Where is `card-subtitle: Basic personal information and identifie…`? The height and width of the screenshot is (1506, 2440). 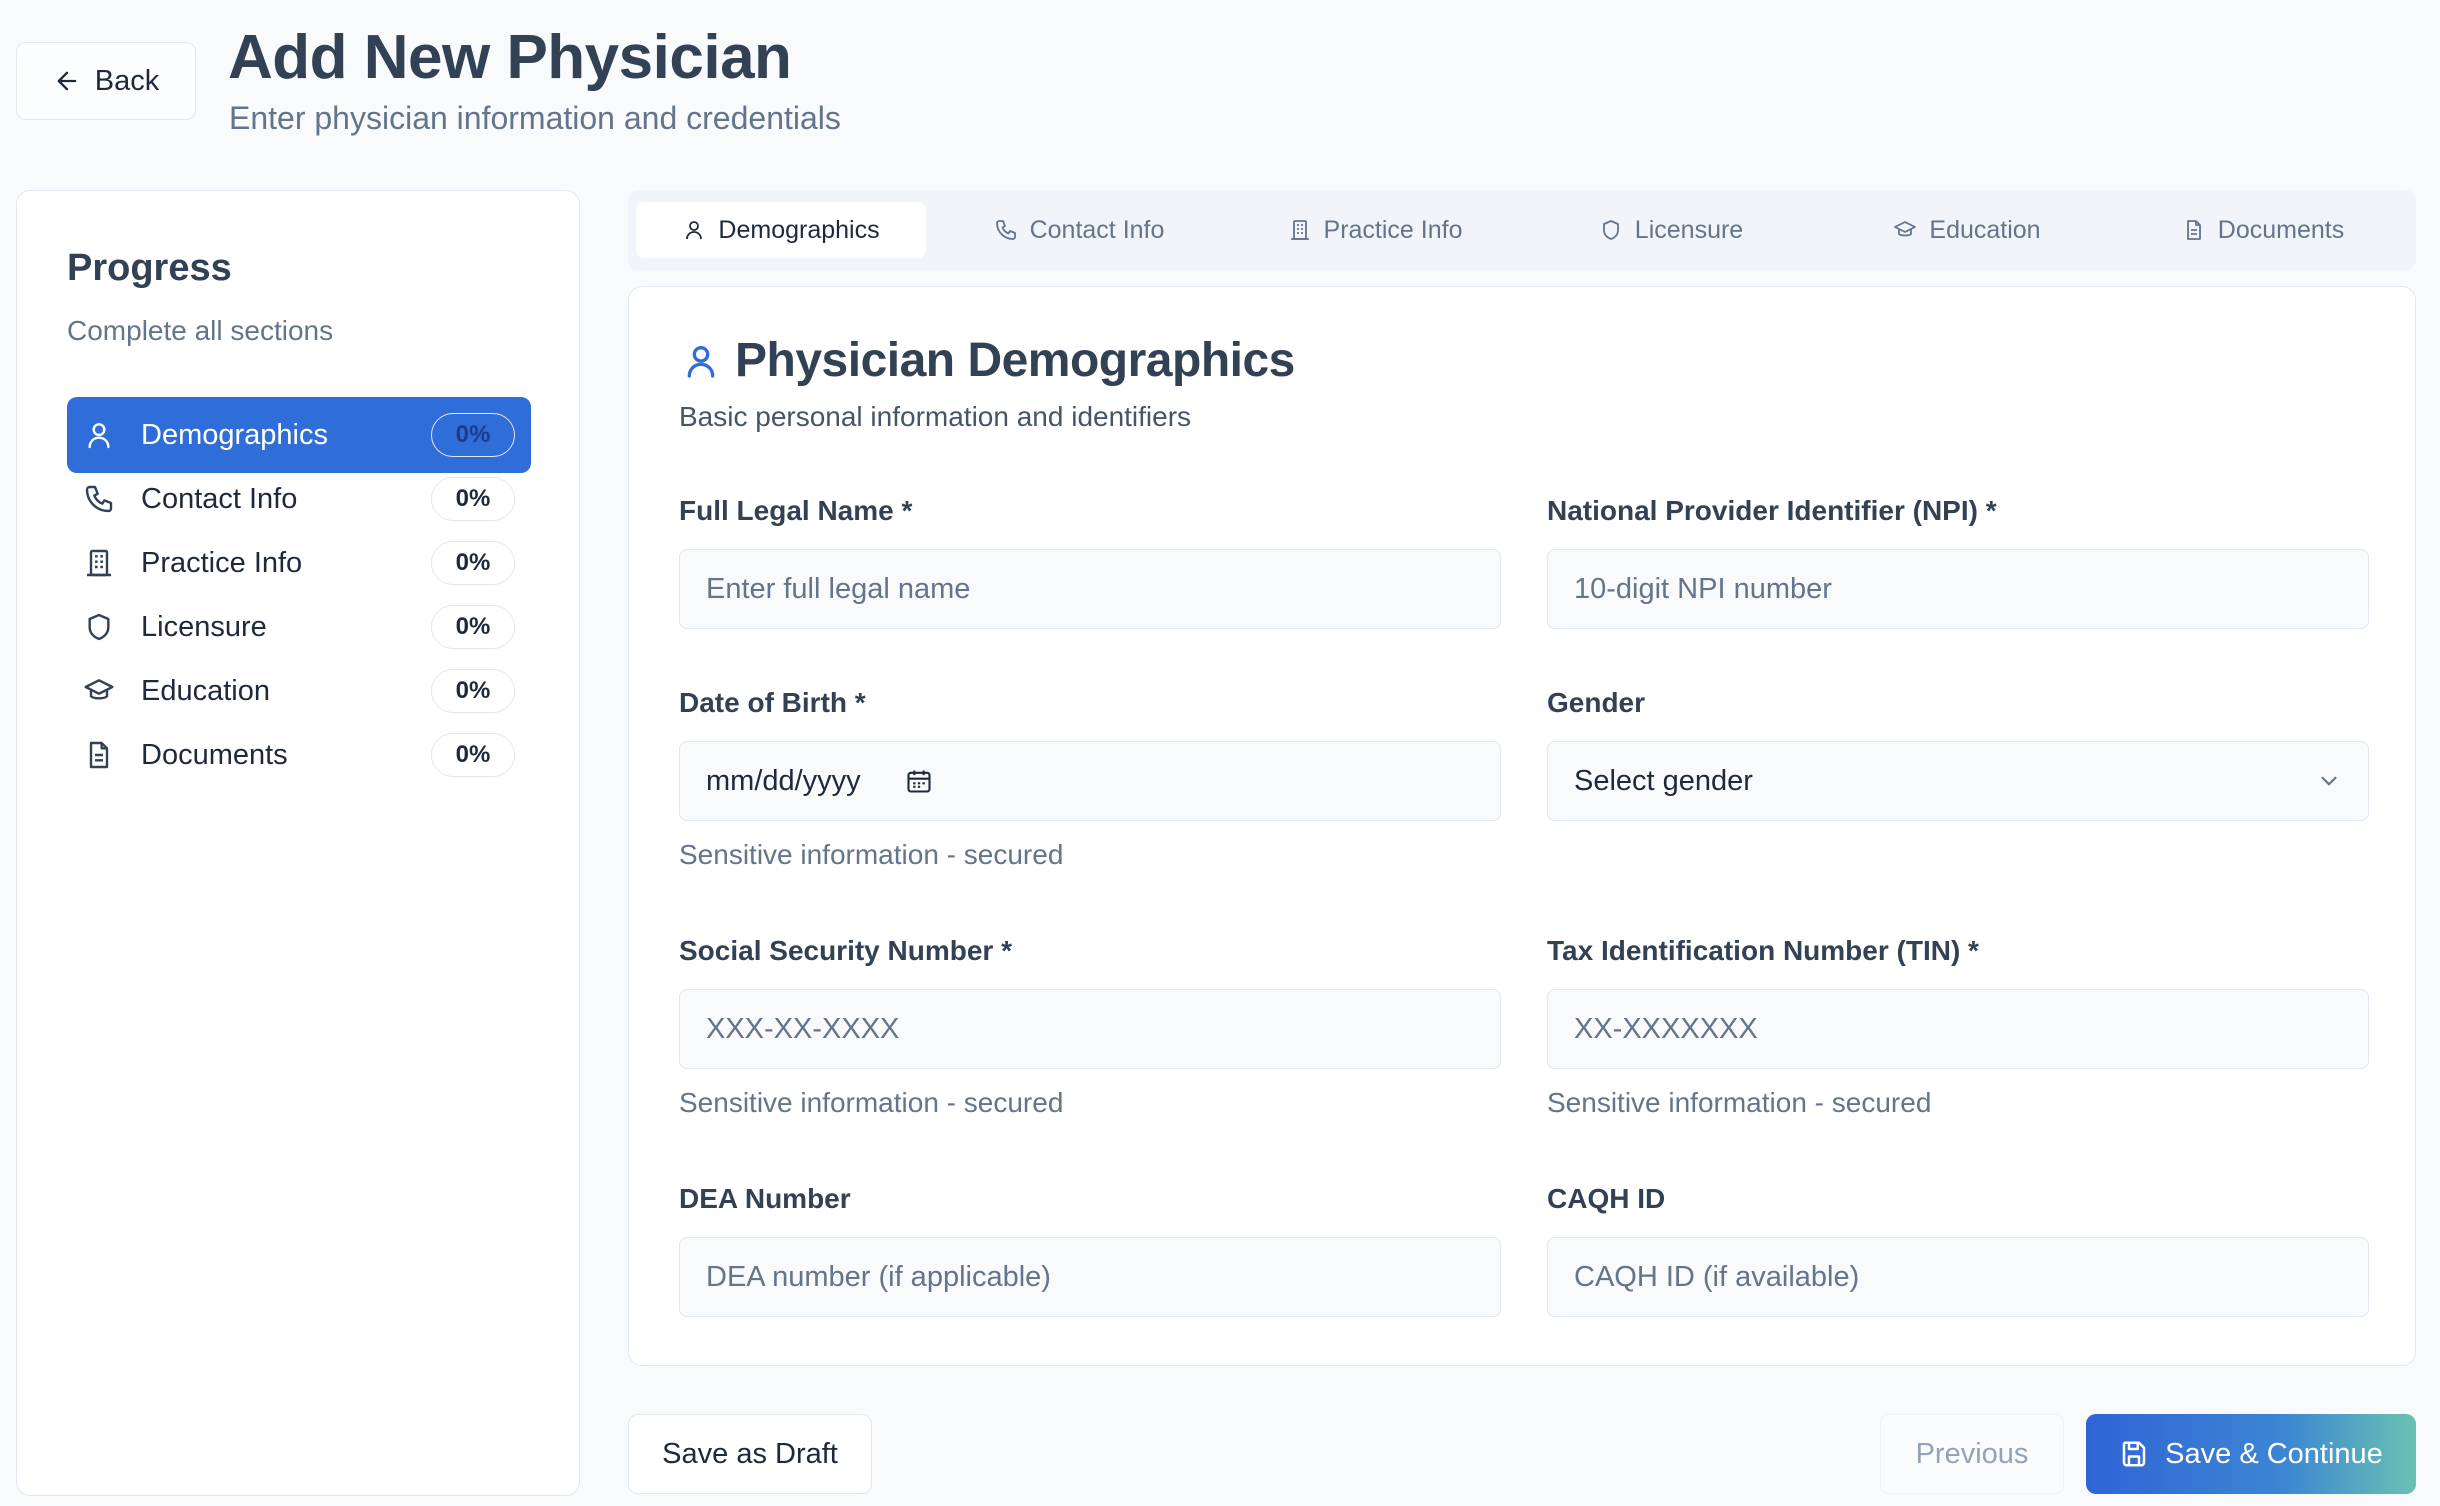 card-subtitle: Basic personal information and identifie… is located at coordinates (935, 416).